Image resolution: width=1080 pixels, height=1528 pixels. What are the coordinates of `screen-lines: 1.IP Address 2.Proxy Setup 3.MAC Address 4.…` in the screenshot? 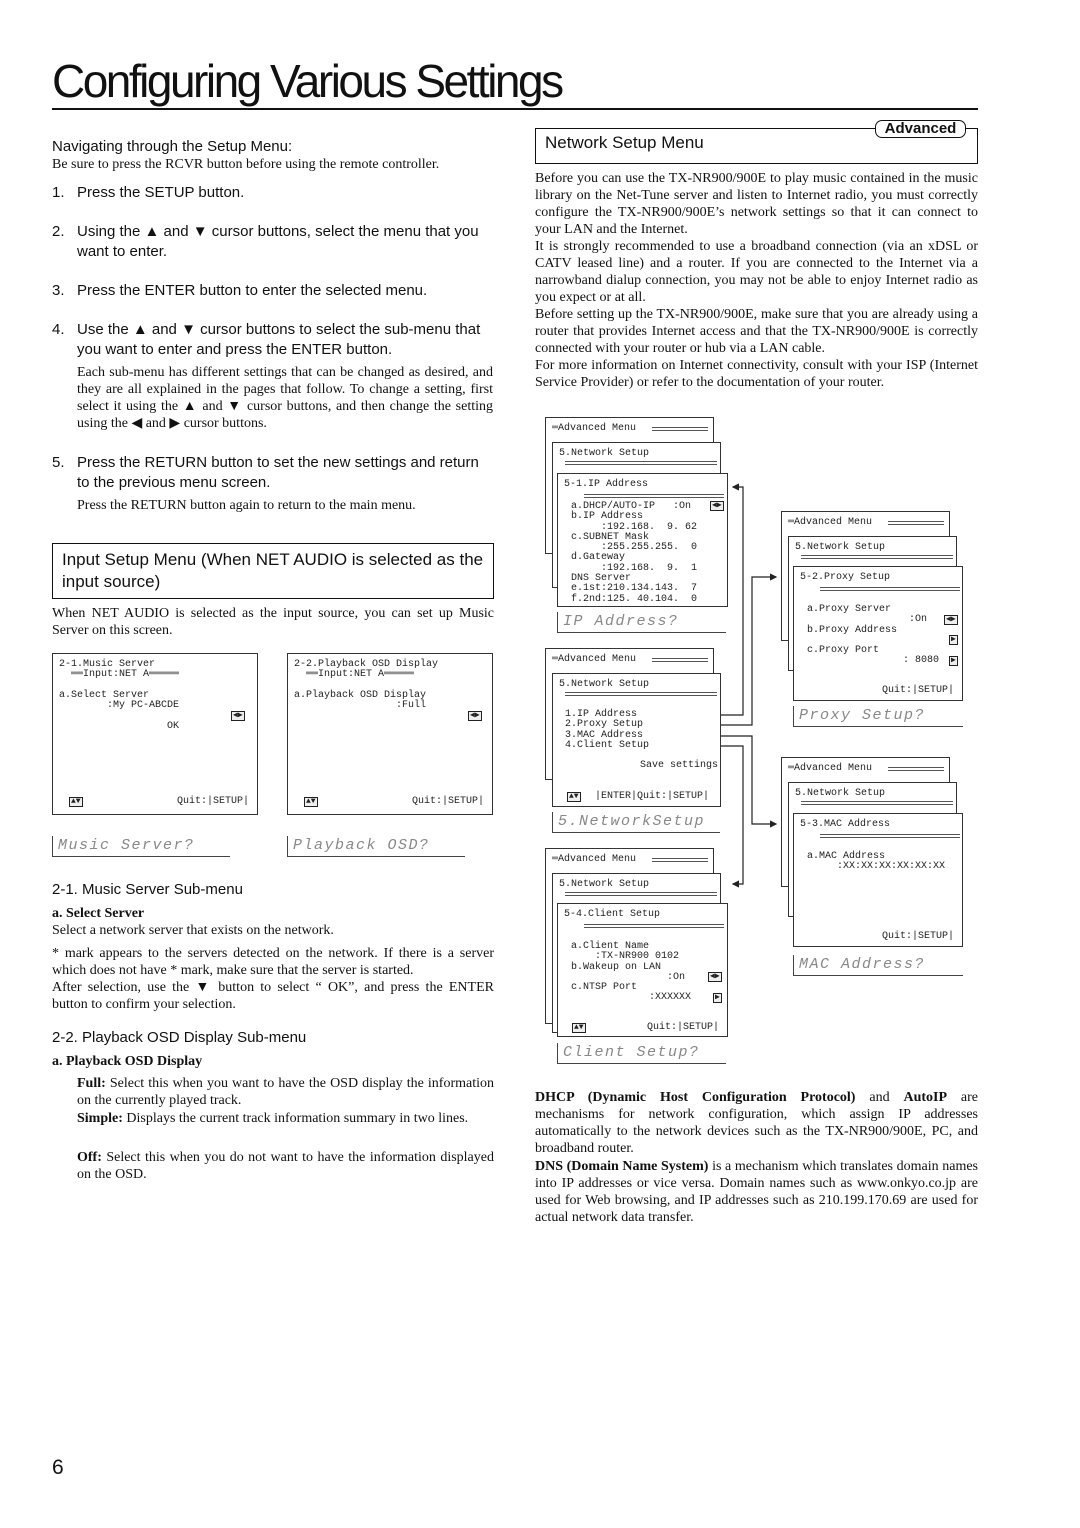 It's located at (607, 730).